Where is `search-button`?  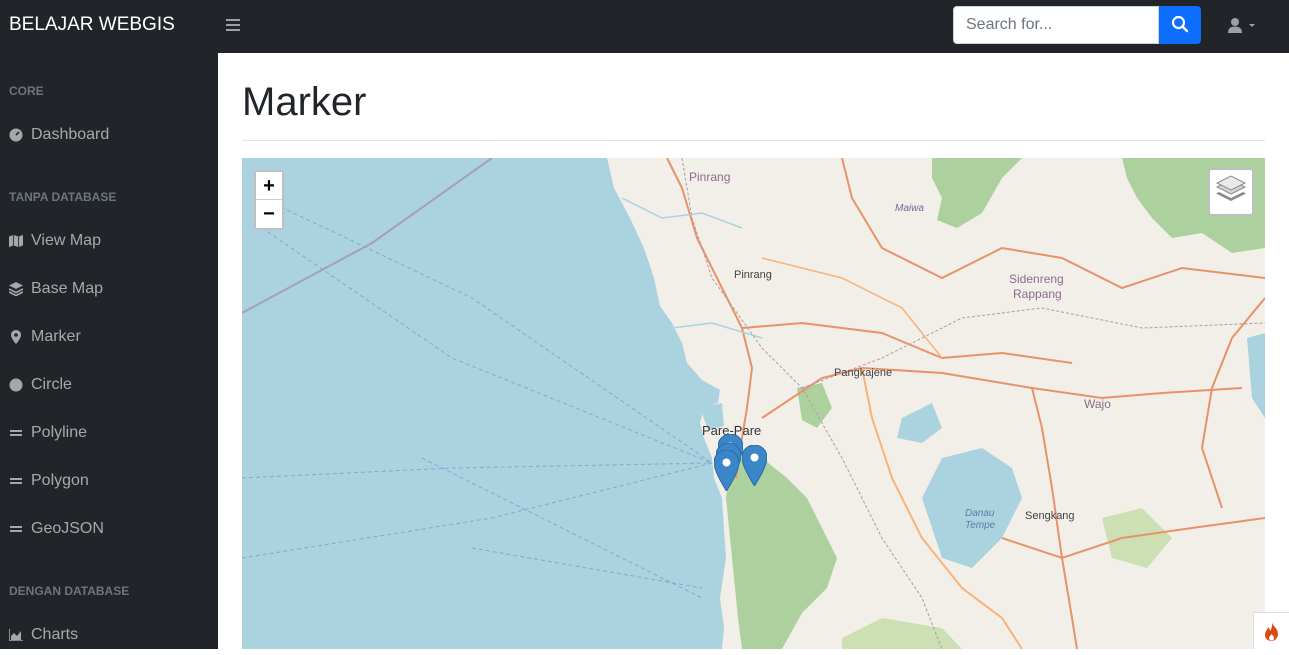 search-button is located at coordinates (1180, 25).